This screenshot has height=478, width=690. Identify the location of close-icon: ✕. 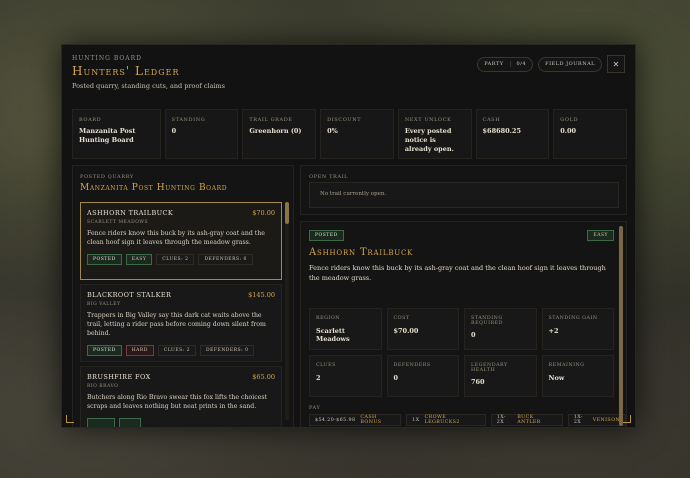
(616, 64).